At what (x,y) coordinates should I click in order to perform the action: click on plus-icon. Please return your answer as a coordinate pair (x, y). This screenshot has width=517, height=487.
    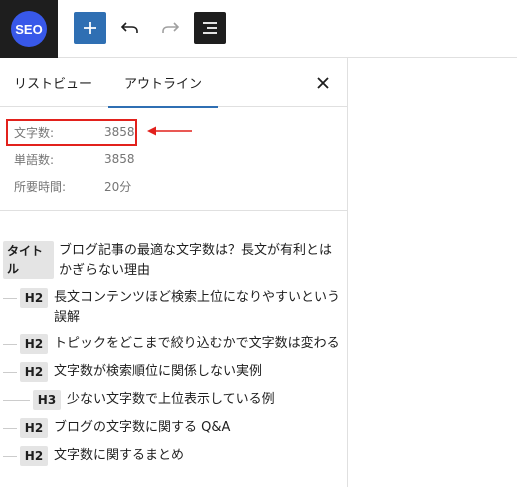
    Looking at the image, I should click on (90, 28).